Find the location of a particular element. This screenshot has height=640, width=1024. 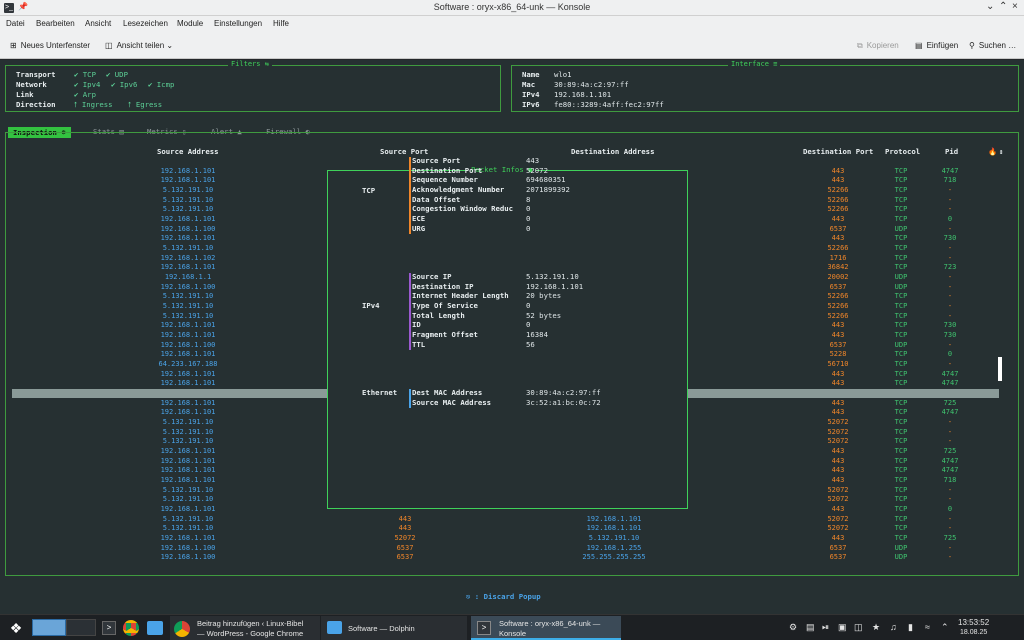

konsole-title-1: Software : oryx-x86_64-unk — is located at coordinates (550, 623).